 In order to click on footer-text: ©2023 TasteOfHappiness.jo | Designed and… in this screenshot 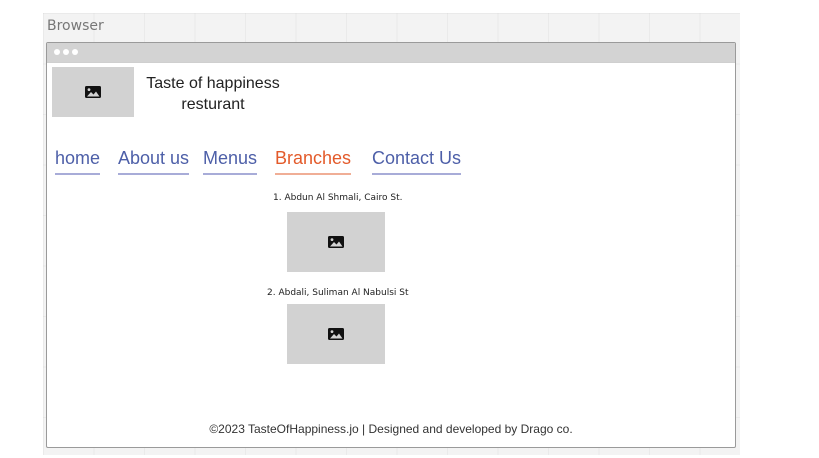, I will do `click(391, 429)`.